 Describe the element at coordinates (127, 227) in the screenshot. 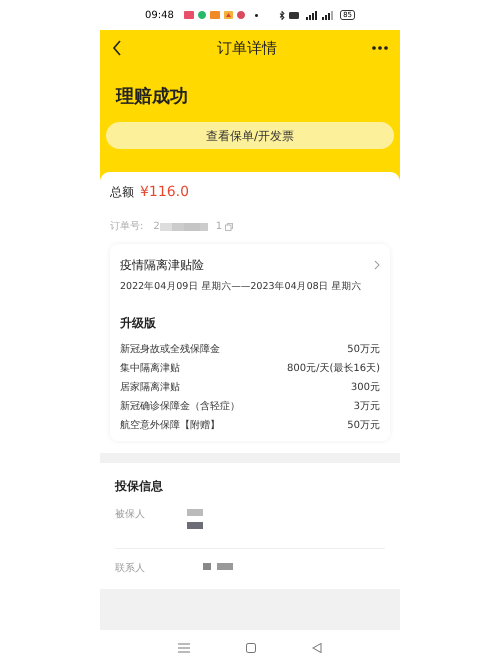

I see `order-number-label: 订单号:` at that location.